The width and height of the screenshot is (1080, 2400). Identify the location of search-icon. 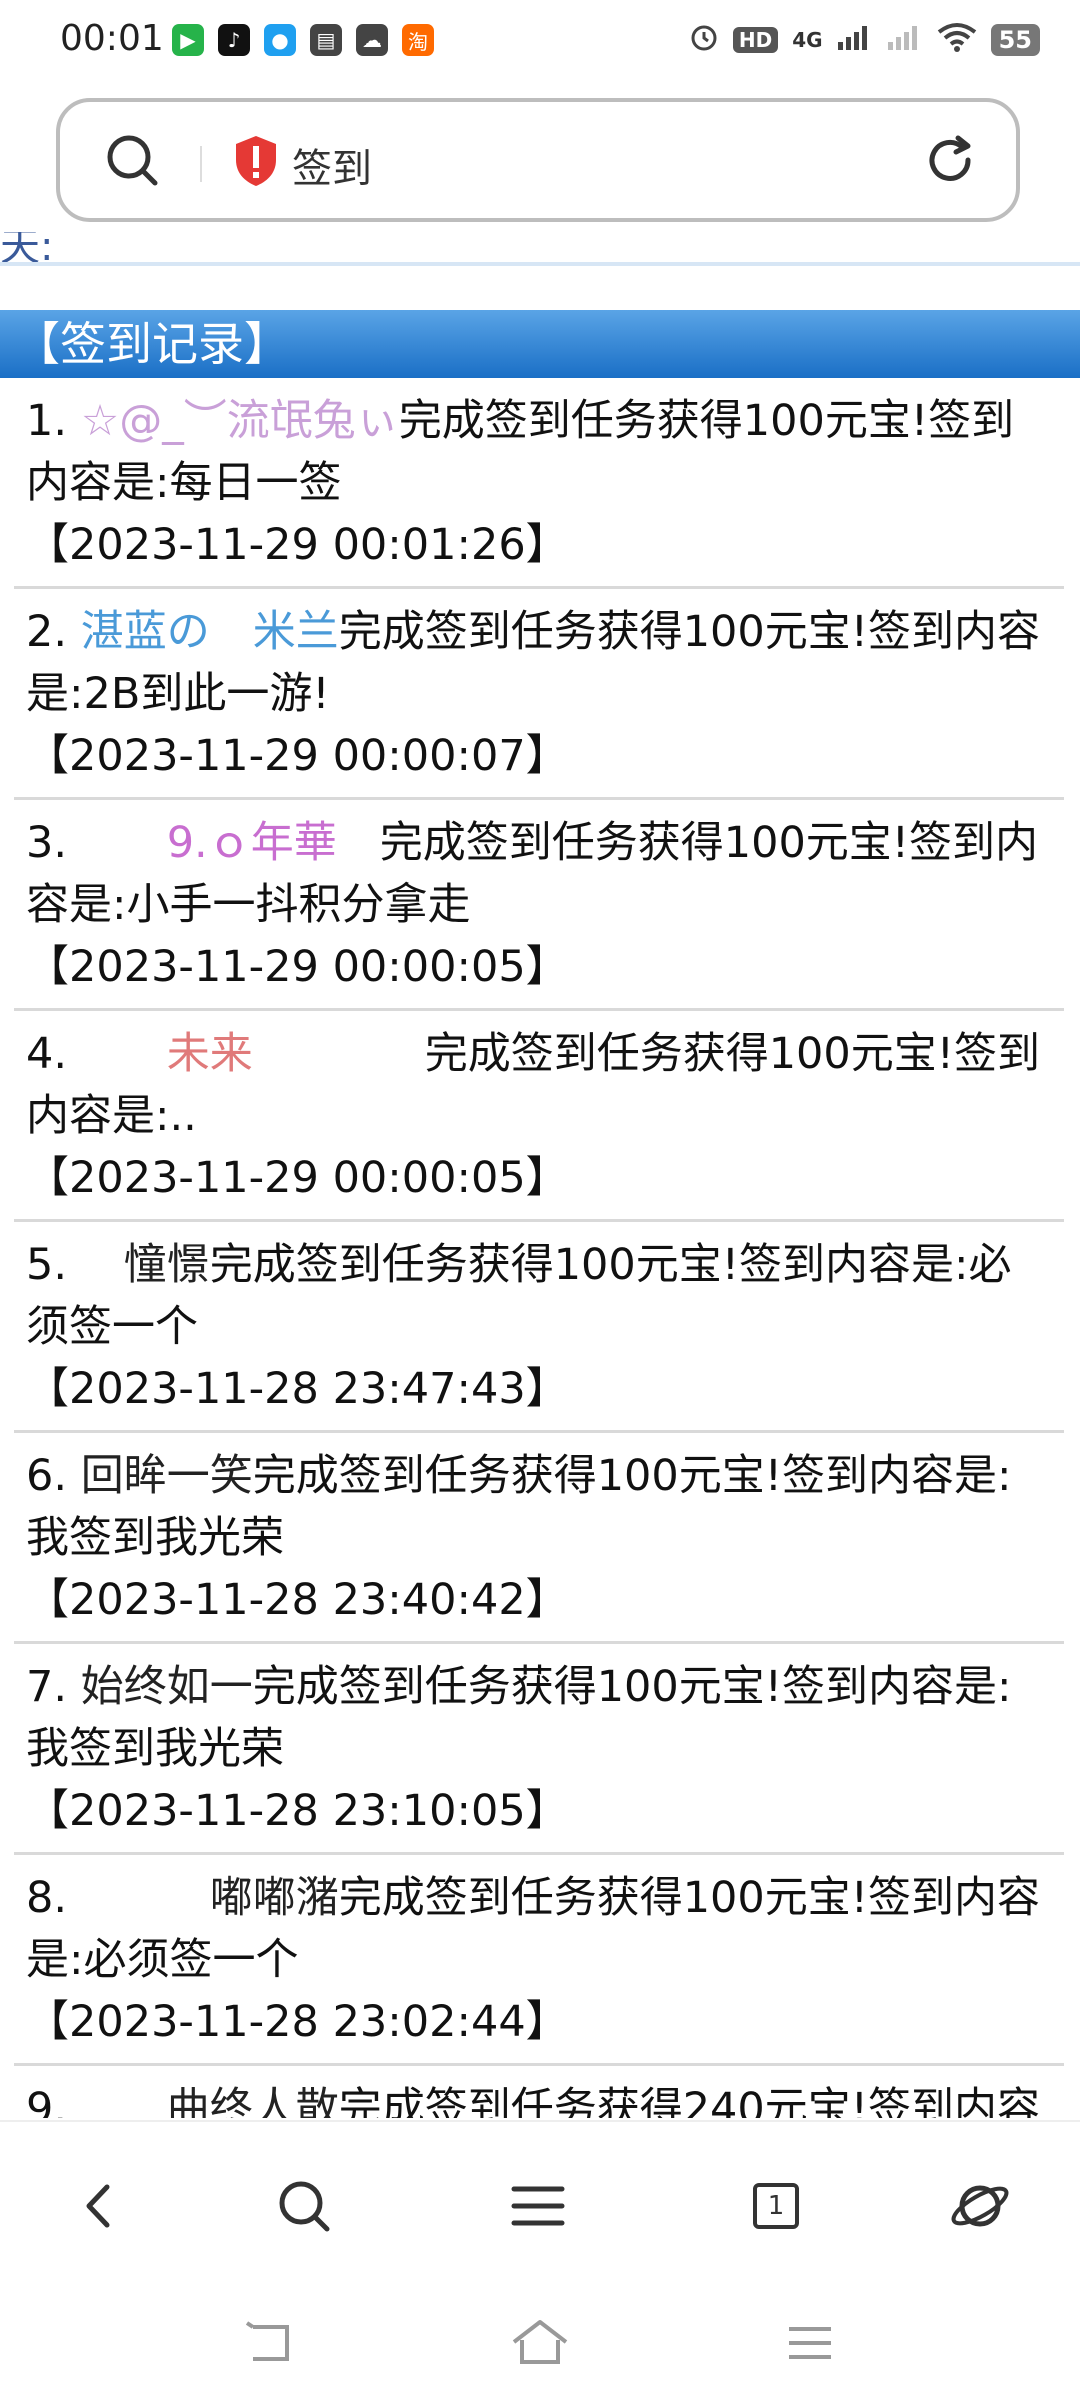
(132, 162).